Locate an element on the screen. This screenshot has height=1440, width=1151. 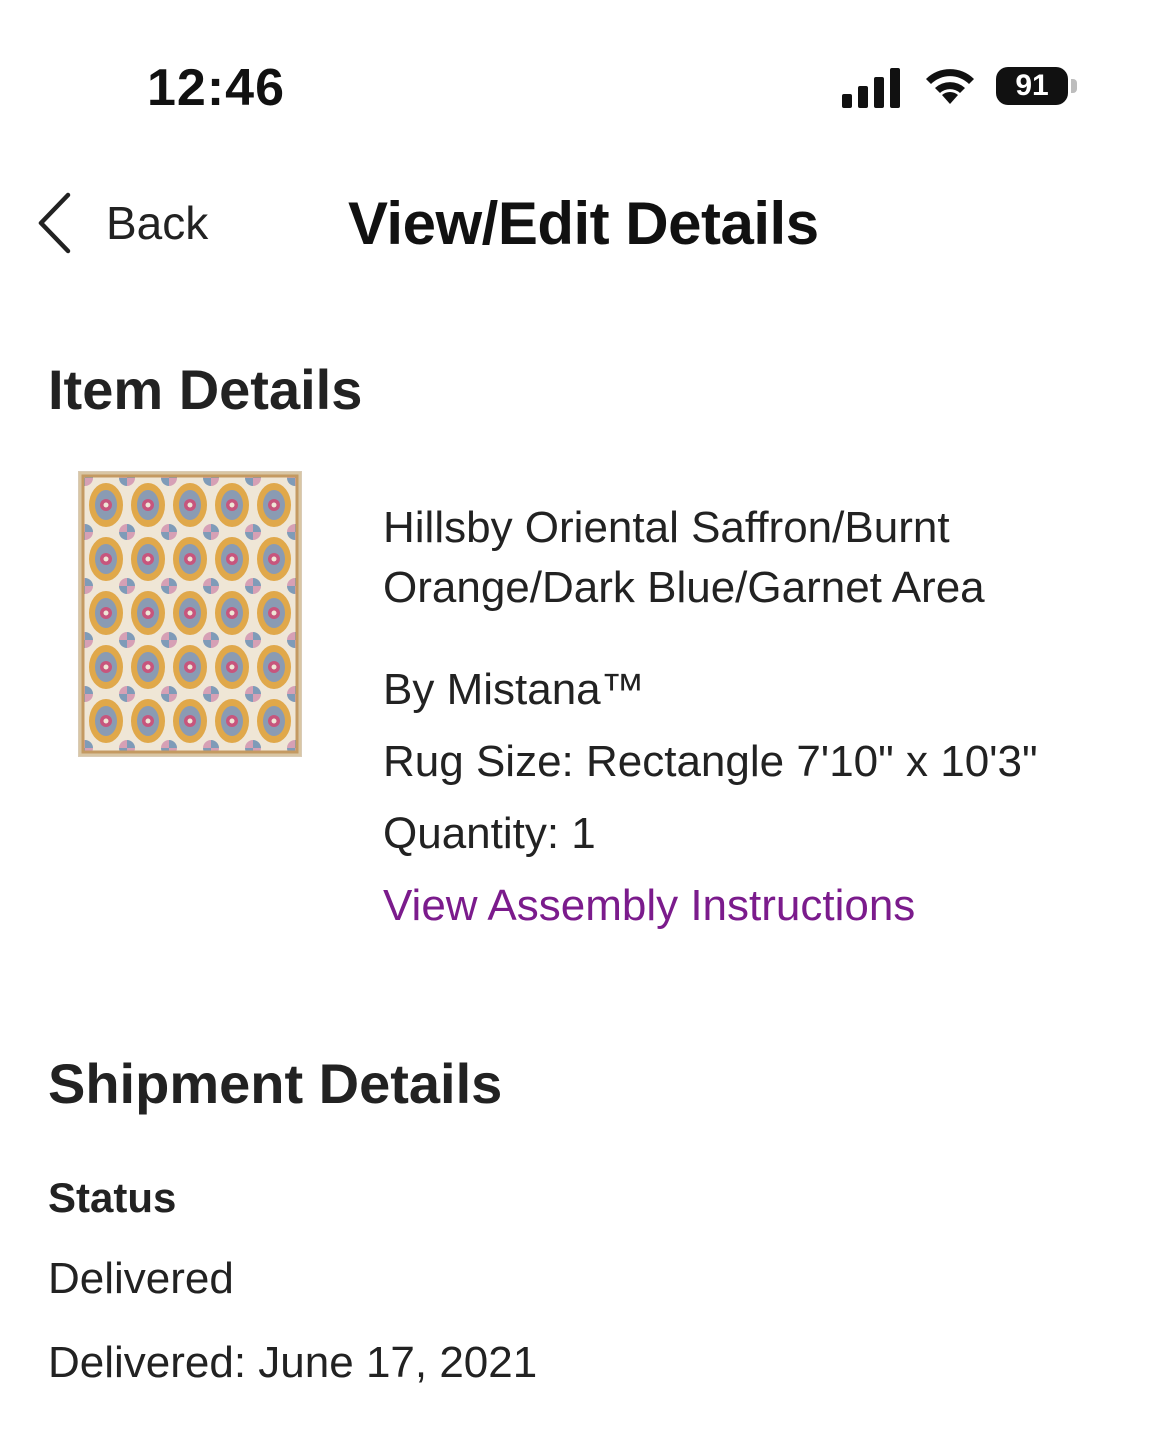
battery-cap is located at coordinates (1074, 86).